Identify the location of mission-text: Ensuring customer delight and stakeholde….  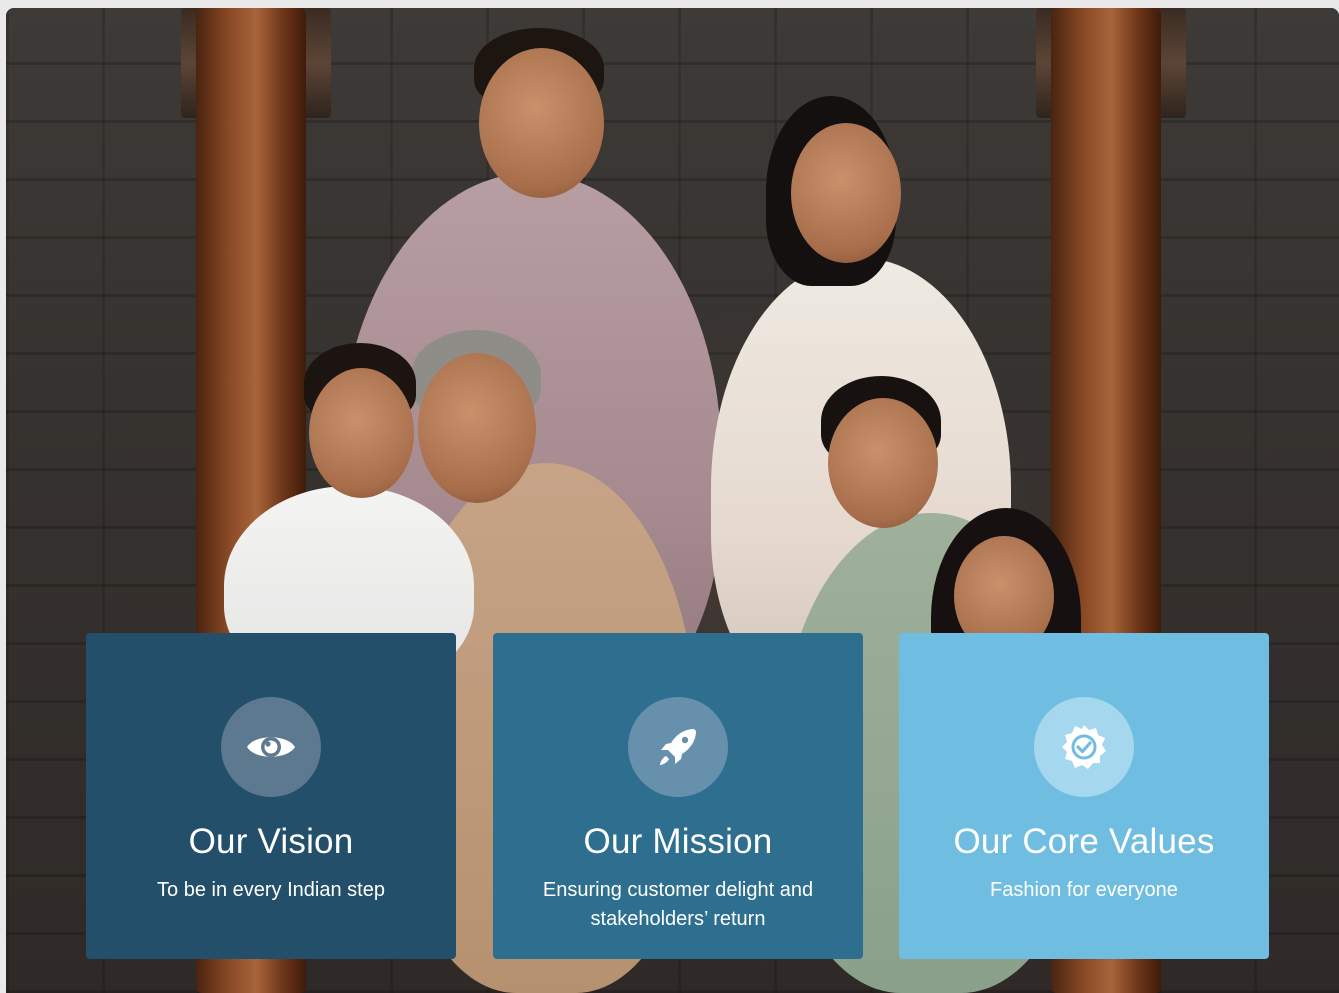
(678, 904).